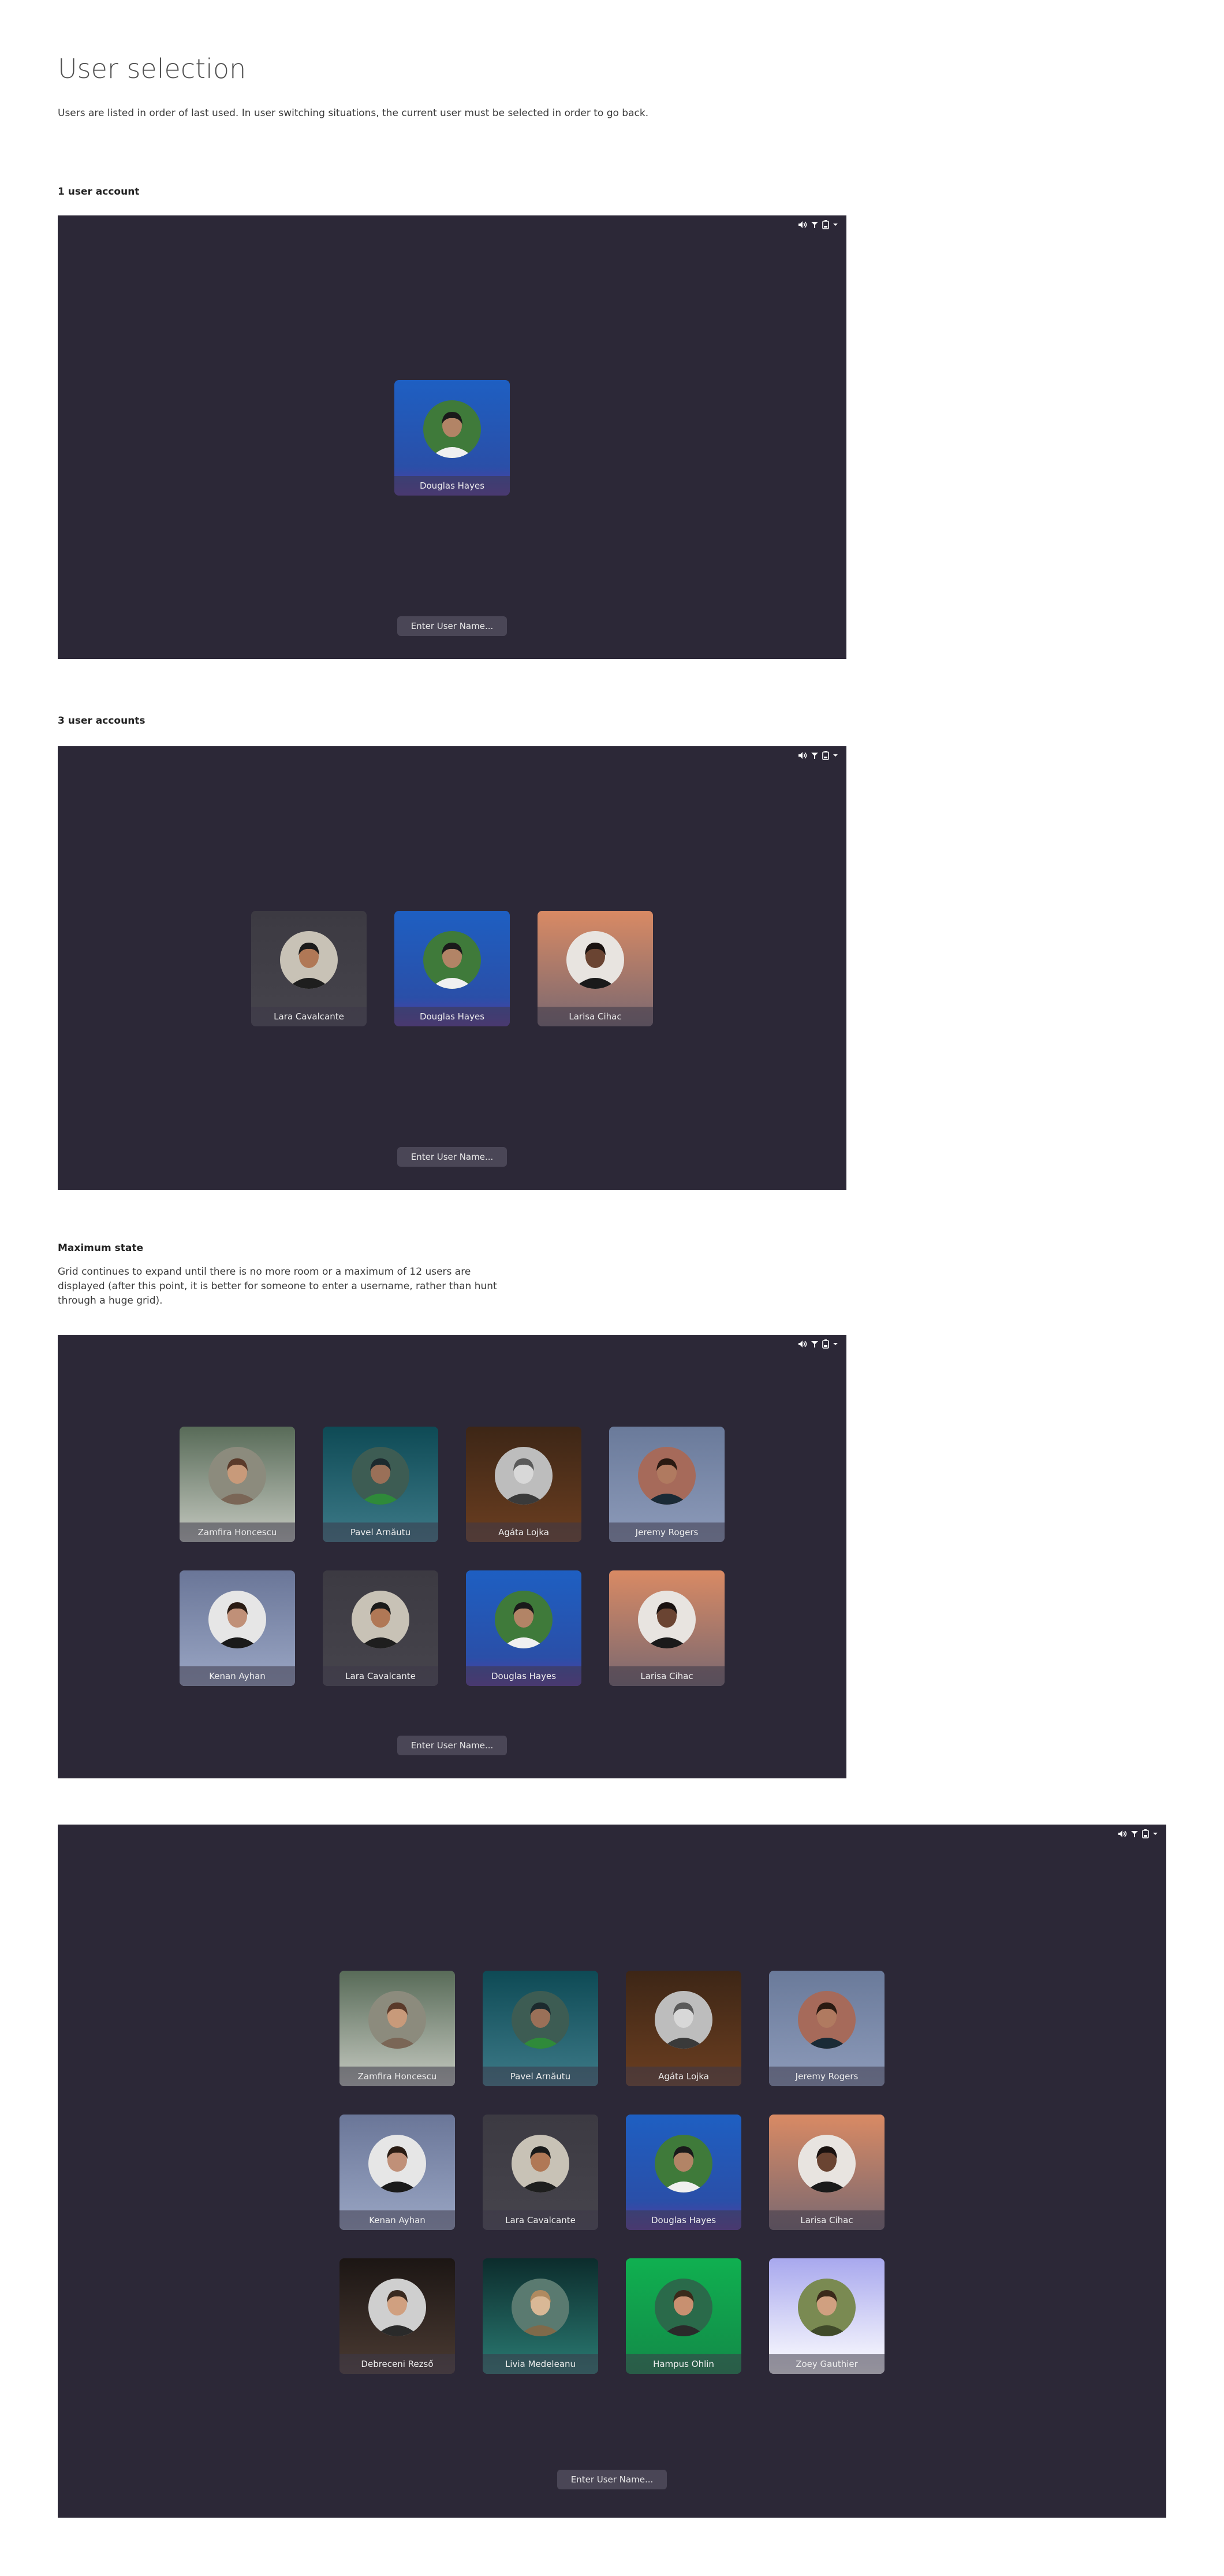 This screenshot has width=1224, height=2576. What do you see at coordinates (683, 2364) in the screenshot?
I see `user-name-label: Hampus Ohlin` at bounding box center [683, 2364].